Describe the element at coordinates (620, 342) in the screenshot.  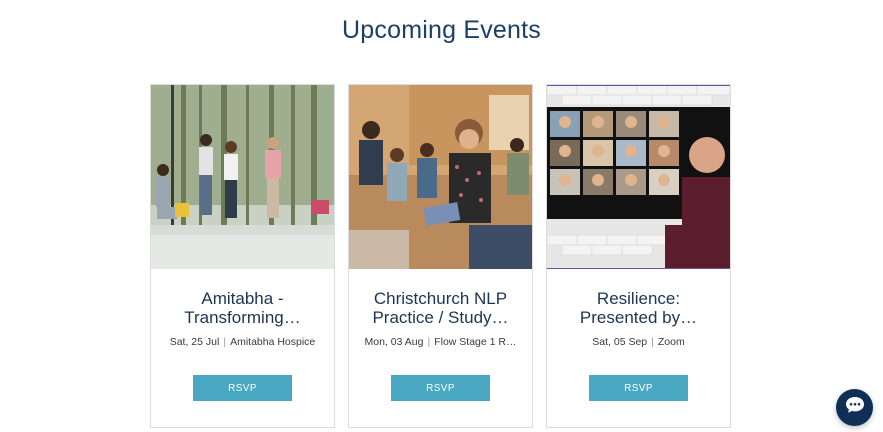
I see `event-date: Sat, 05 Sep` at that location.